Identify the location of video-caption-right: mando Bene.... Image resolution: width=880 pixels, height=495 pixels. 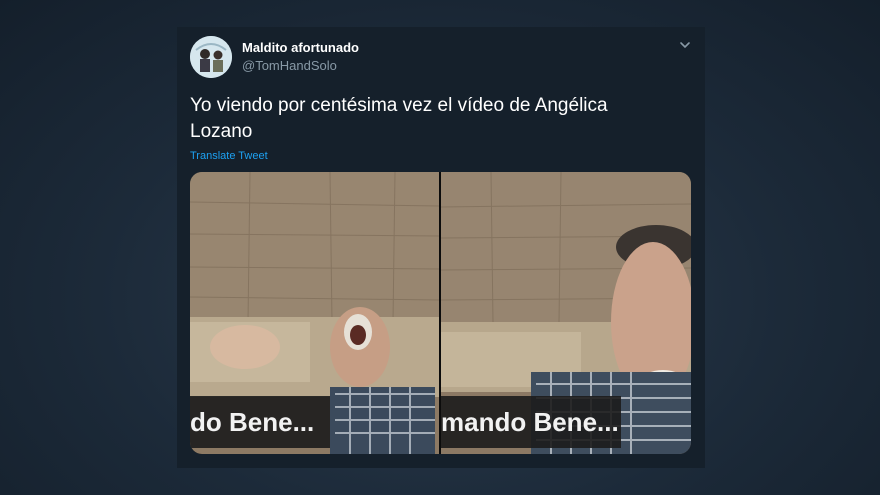
(531, 422).